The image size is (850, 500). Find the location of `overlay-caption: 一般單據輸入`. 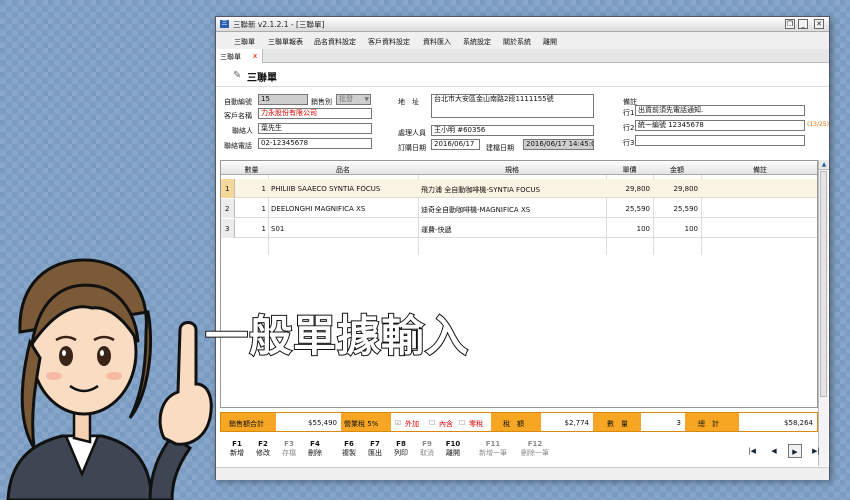

overlay-caption: 一般單據輸入 is located at coordinates (336, 337).